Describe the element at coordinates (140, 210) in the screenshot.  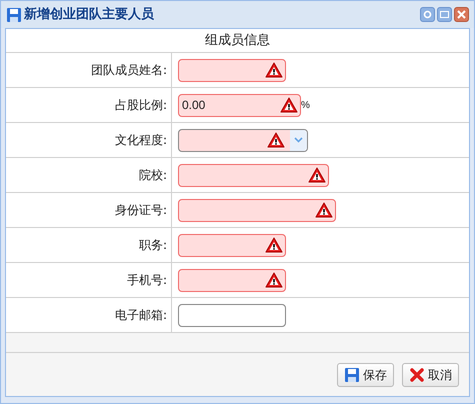
I see `field-label: 身份证号:` at that location.